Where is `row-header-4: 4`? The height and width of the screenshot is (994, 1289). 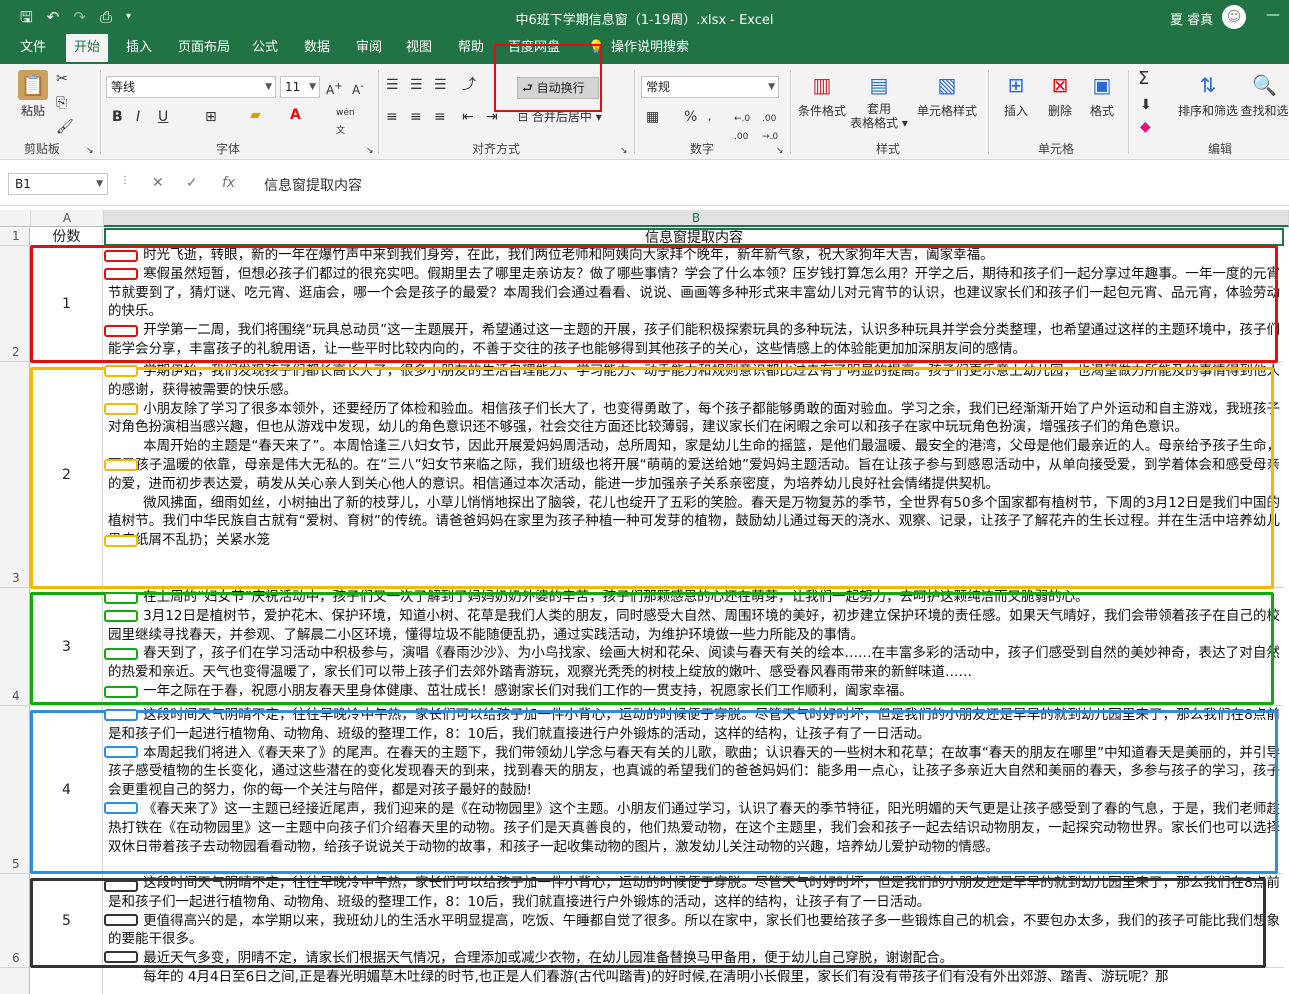 row-header-4: 4 is located at coordinates (15, 647).